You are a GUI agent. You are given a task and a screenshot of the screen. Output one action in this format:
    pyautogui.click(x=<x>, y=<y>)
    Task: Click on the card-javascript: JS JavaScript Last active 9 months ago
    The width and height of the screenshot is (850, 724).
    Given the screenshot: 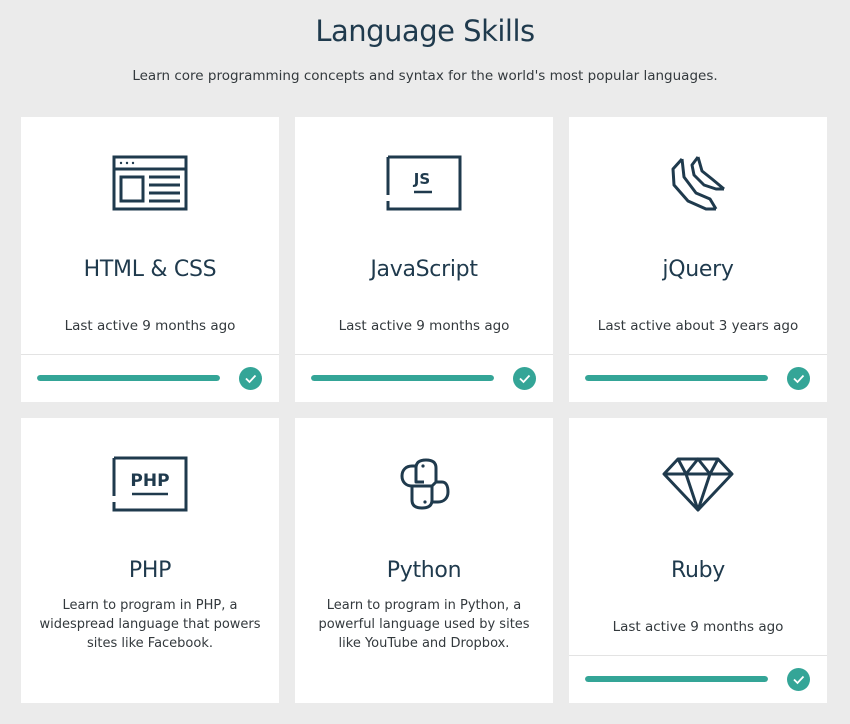 What is the action you would take?
    pyautogui.click(x=424, y=259)
    